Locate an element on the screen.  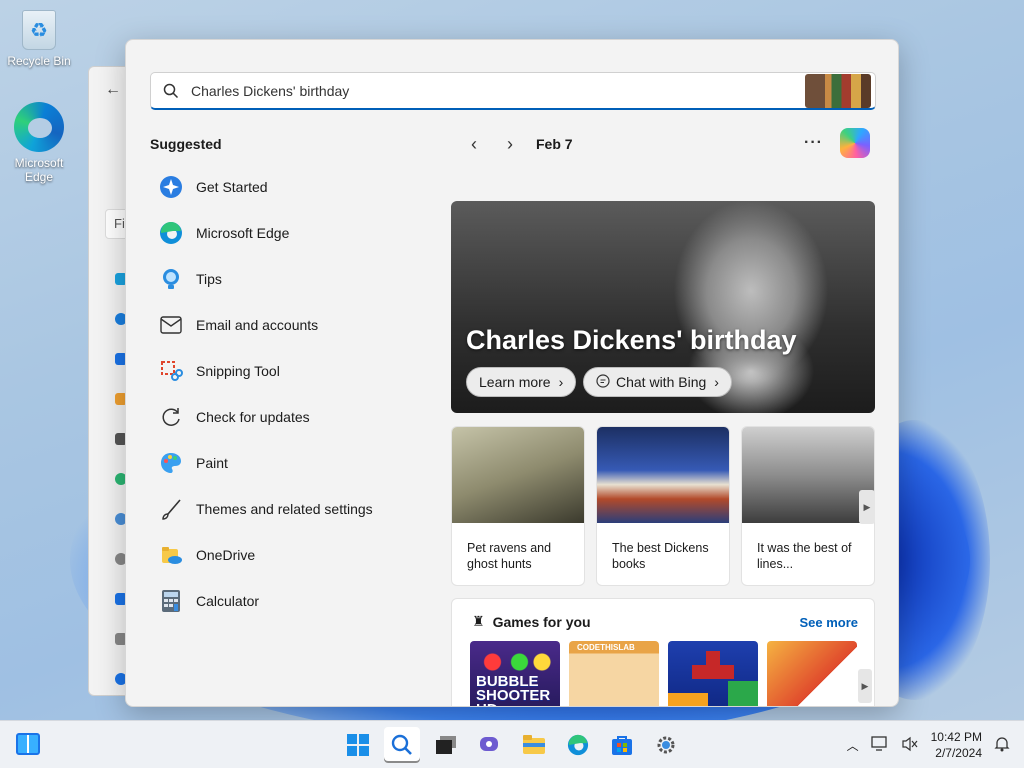
search-highlight-thumbnail is located at coordinates (838, 90).